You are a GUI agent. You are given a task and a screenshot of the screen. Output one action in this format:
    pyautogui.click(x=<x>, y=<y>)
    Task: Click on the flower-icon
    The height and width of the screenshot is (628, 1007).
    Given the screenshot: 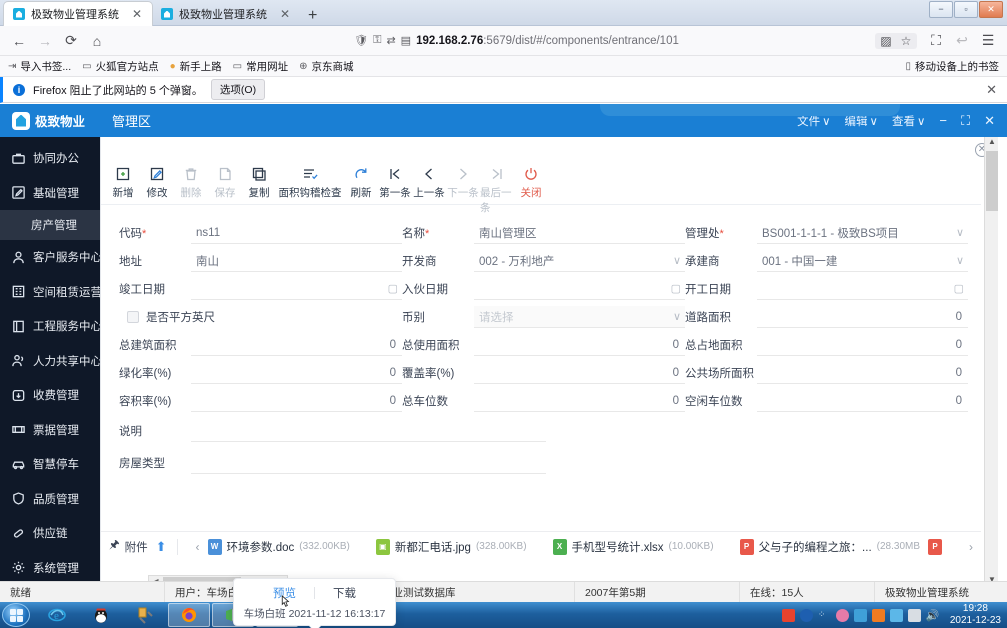 What is the action you would take?
    pyautogui.click(x=842, y=615)
    